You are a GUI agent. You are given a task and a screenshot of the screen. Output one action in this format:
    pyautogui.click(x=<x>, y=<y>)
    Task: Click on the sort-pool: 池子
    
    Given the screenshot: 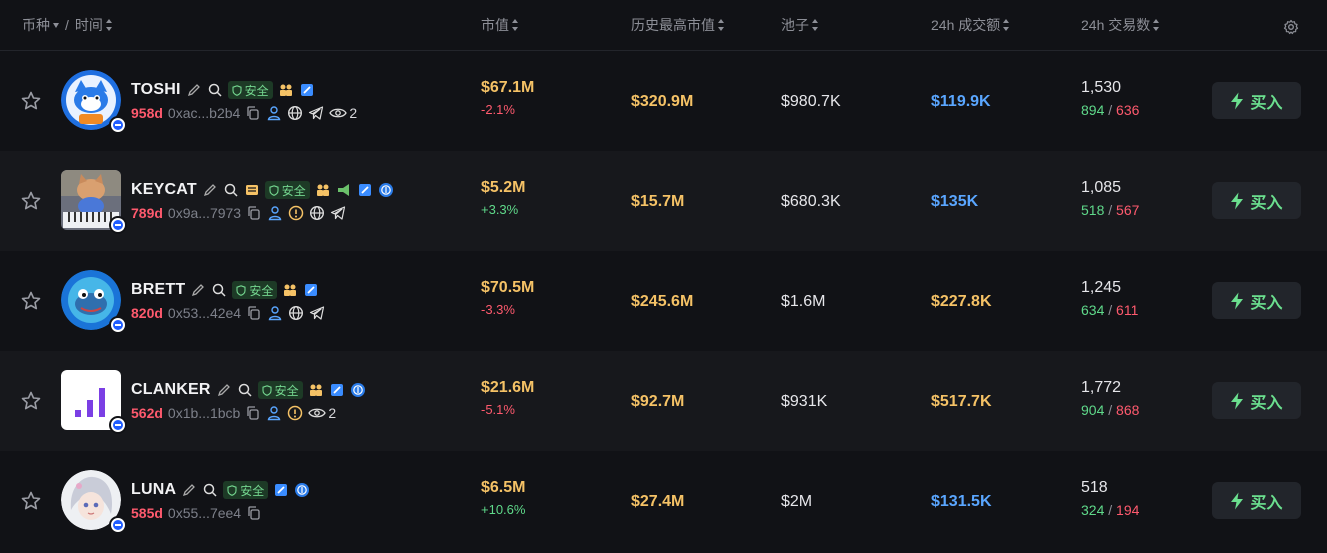 What is the action you would take?
    pyautogui.click(x=800, y=25)
    